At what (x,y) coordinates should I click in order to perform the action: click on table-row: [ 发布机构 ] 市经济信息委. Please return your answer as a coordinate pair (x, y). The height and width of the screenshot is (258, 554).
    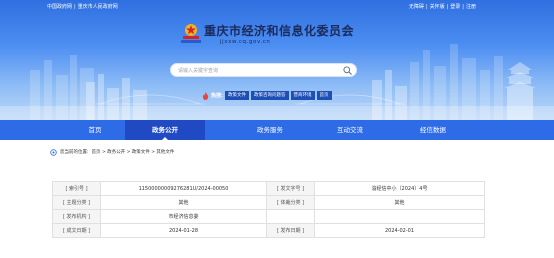
    Looking at the image, I should click on (268, 216).